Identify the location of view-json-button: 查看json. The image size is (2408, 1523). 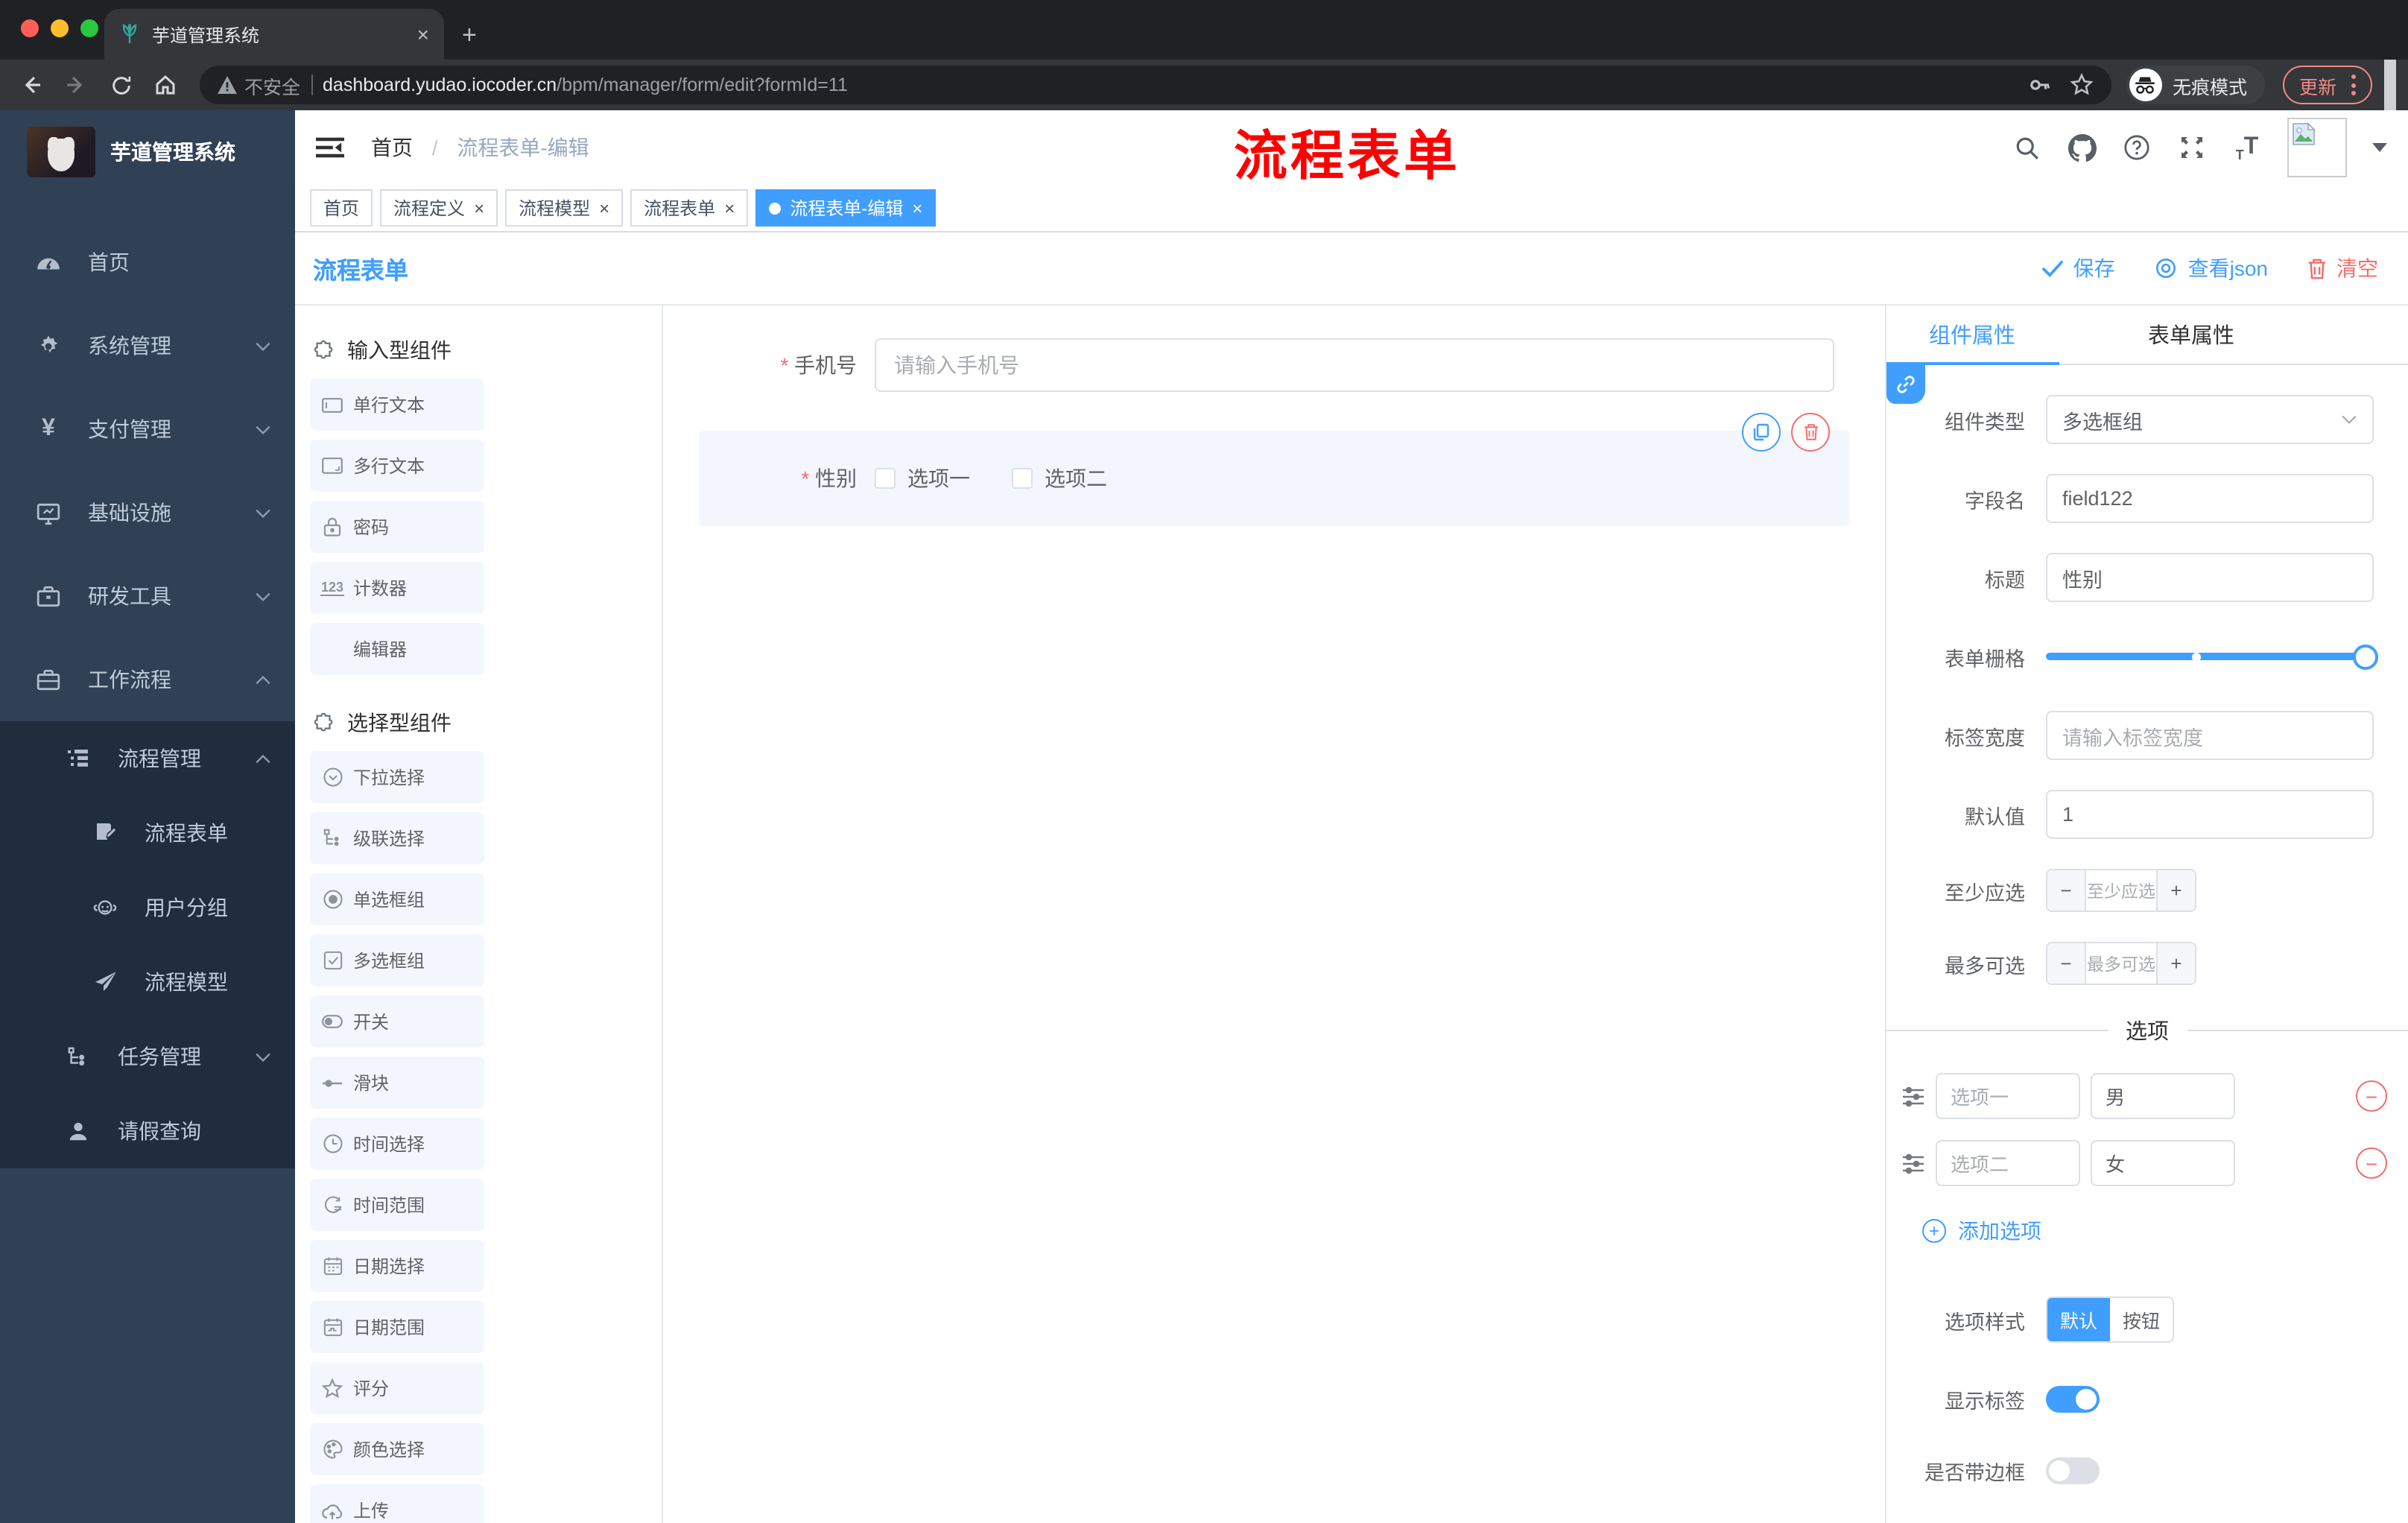
(2211, 268).